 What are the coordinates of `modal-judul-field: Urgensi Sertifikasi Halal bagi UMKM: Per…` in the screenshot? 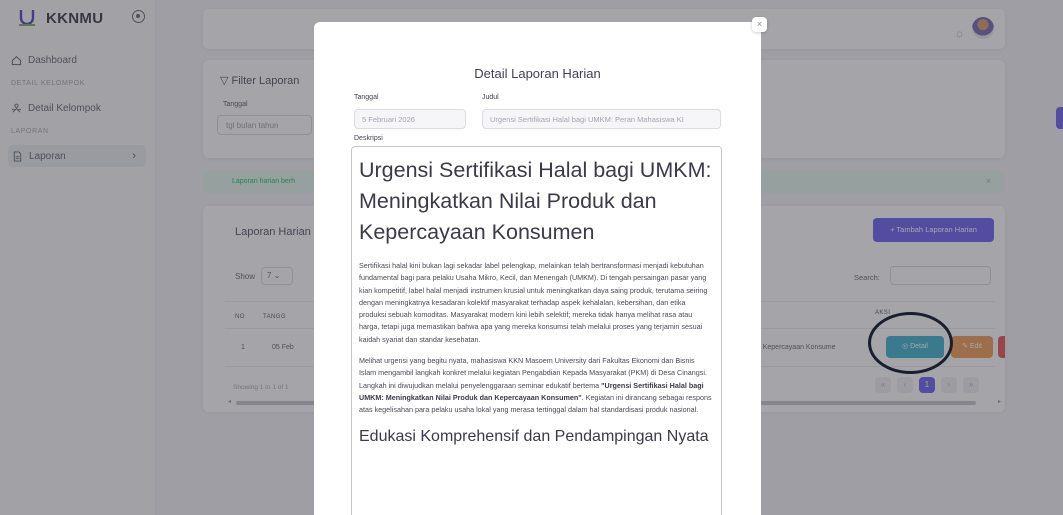 It's located at (601, 119).